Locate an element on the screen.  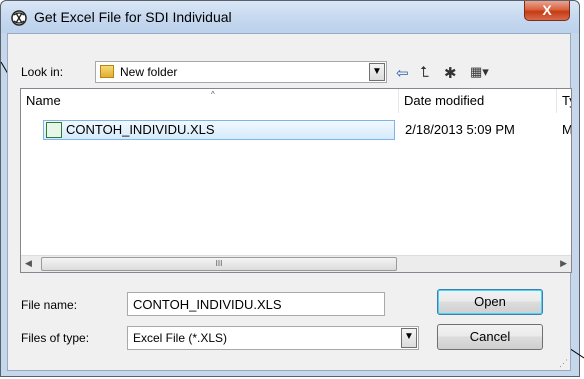
up-folder-icon: ⮤ is located at coordinates (424, 72).